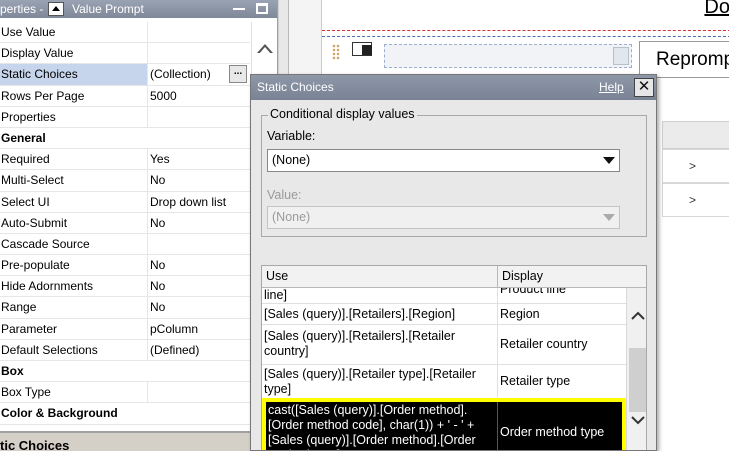 Image resolution: width=729 pixels, height=451 pixels. Describe the element at coordinates (125, 414) in the screenshot. I see `property-group-header: Color & Background` at that location.